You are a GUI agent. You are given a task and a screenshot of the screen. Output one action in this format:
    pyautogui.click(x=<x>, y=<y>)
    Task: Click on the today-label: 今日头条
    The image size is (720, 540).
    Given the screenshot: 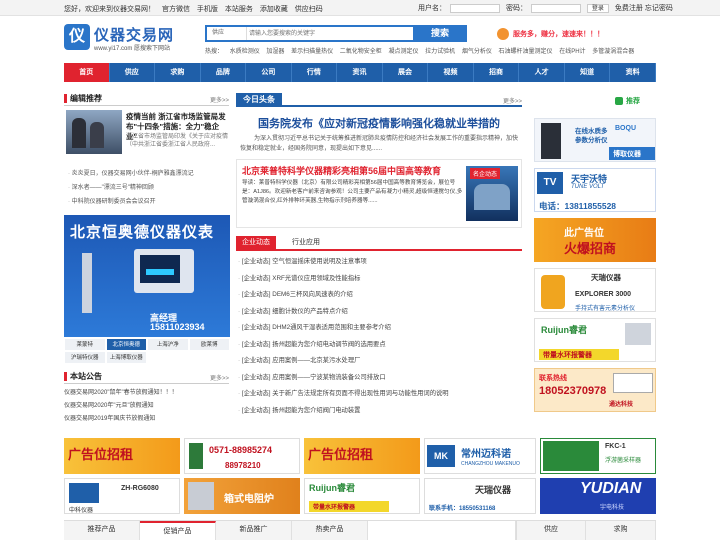 What is the action you would take?
    pyautogui.click(x=259, y=100)
    